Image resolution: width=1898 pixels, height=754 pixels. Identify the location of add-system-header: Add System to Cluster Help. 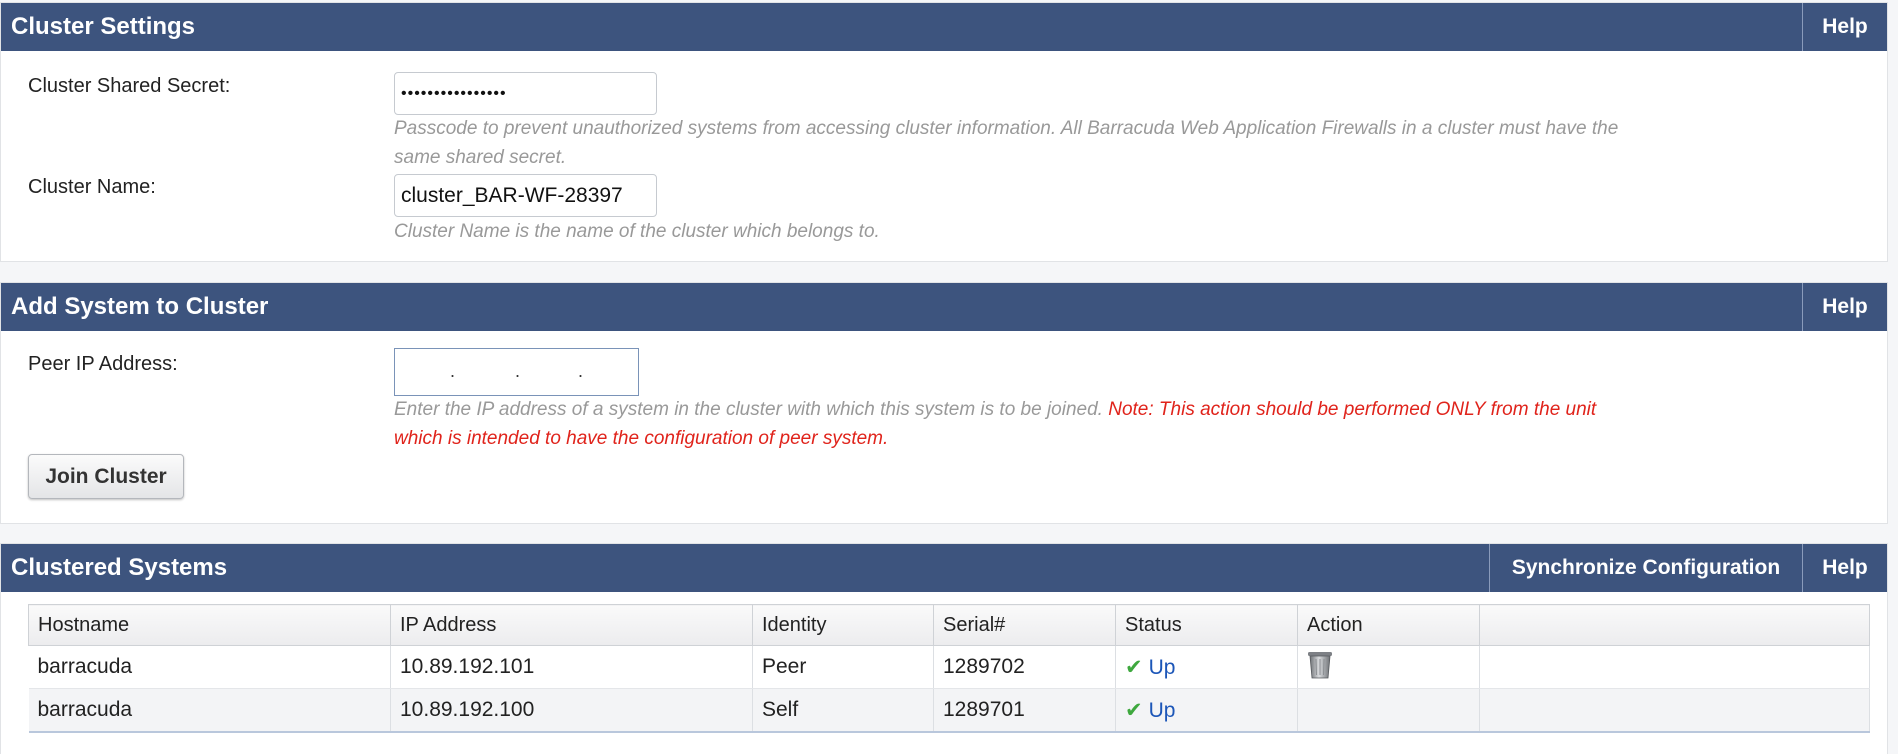
(944, 307).